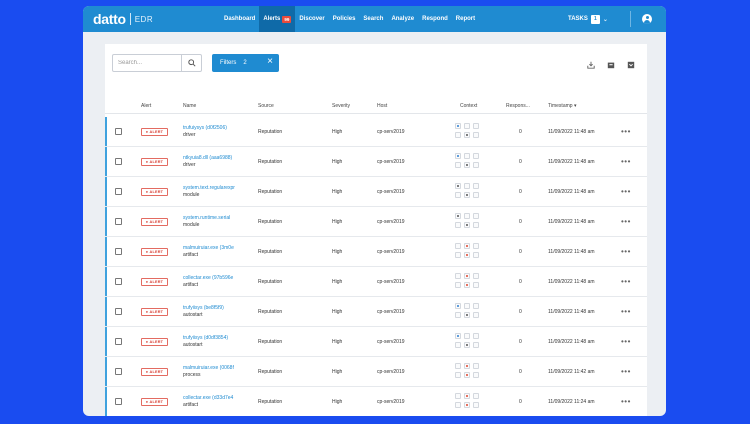 This screenshot has width=750, height=424. Describe the element at coordinates (631, 65) in the screenshot. I see `dismiss-button` at that location.